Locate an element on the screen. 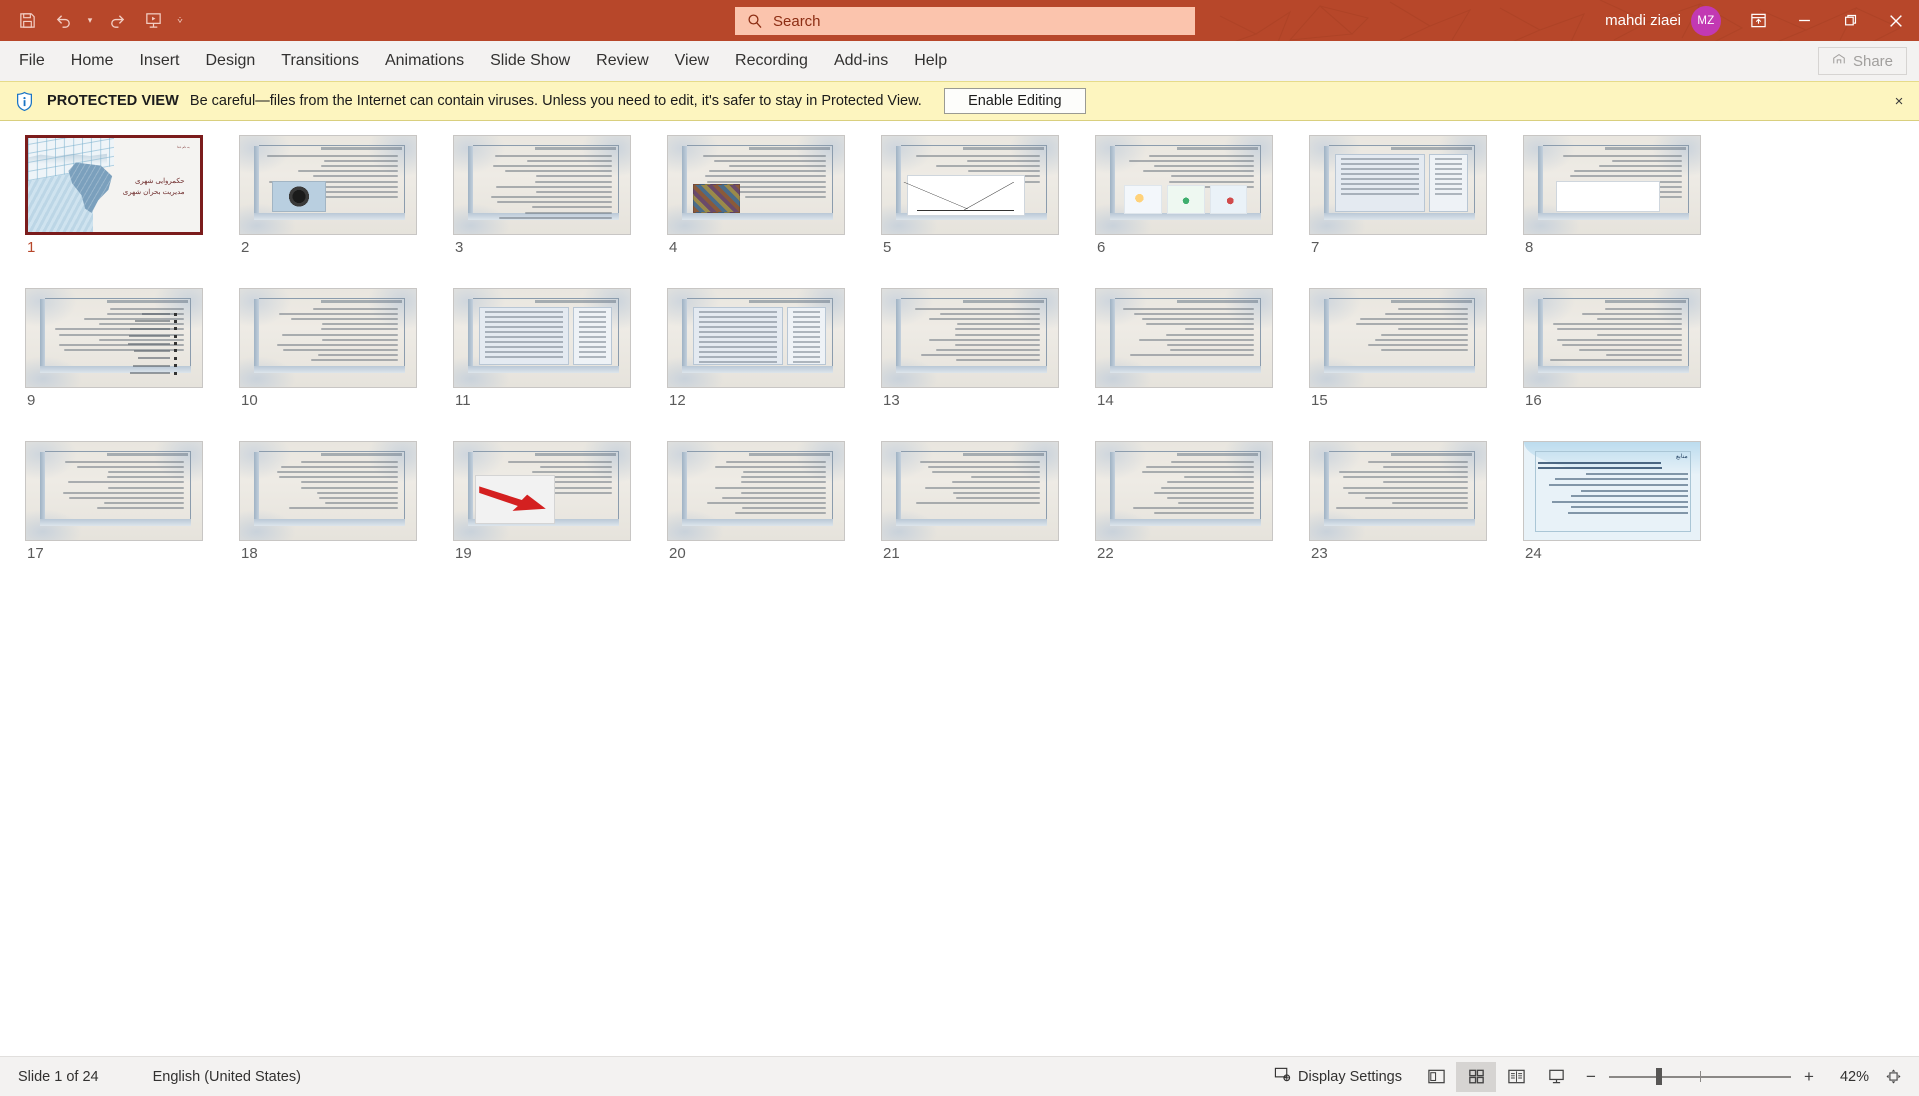  slide-thumbnail-19: 19 is located at coordinates (560, 506).